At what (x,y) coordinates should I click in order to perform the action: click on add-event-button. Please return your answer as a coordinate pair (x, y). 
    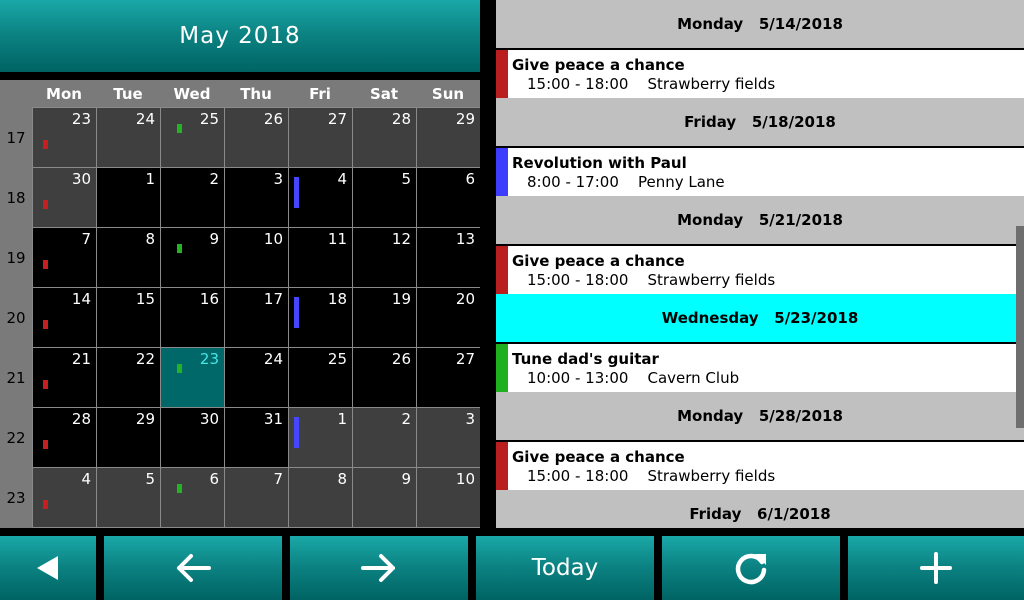
    Looking at the image, I should click on (936, 568).